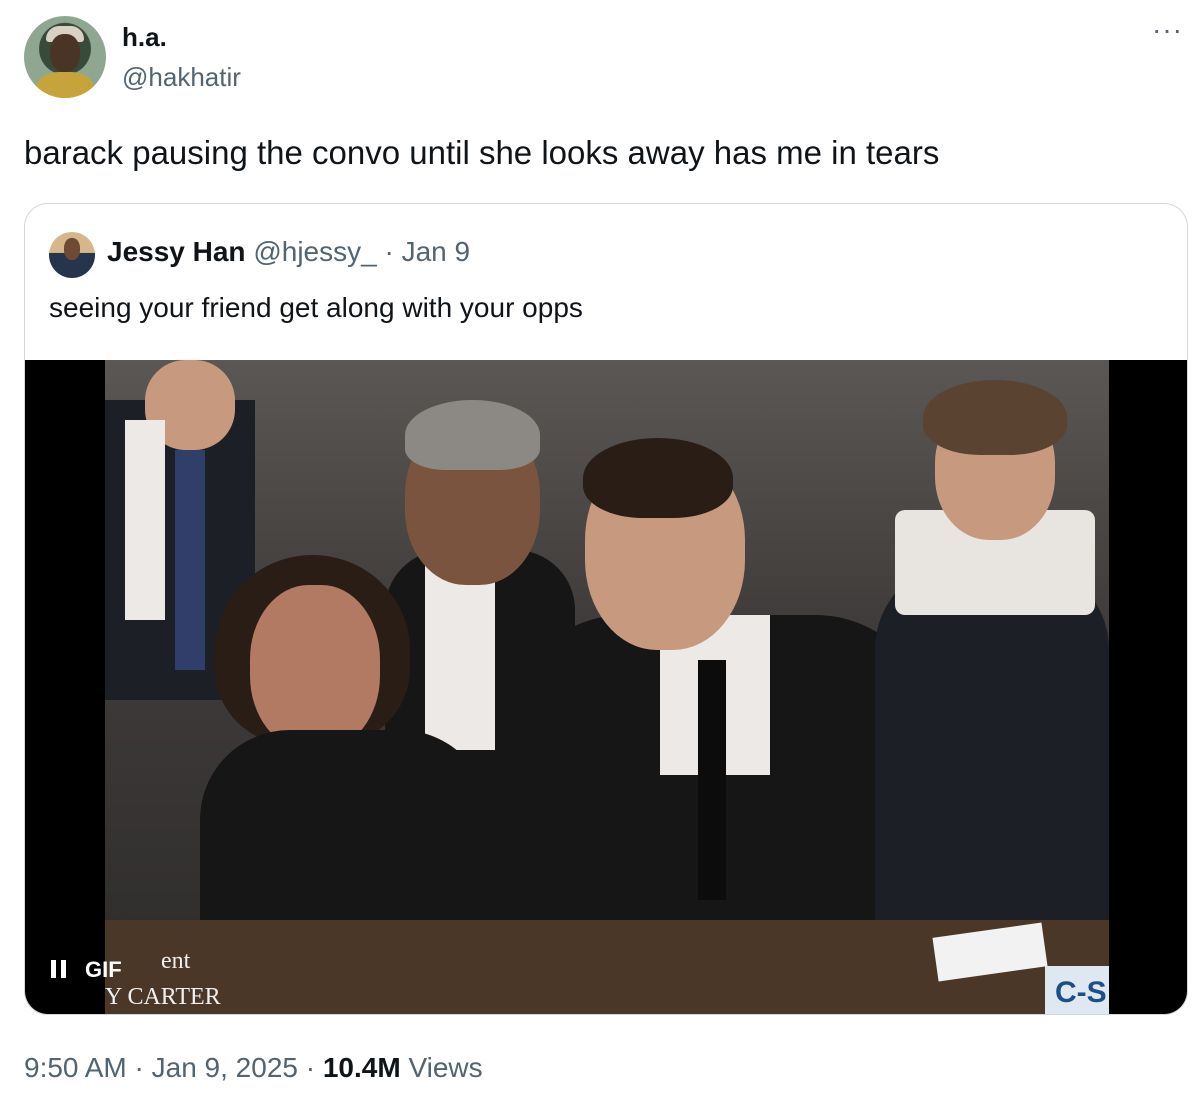 The image size is (1200, 1095). Describe the element at coordinates (361, 1067) in the screenshot. I see `views-count: 10.4M` at that location.